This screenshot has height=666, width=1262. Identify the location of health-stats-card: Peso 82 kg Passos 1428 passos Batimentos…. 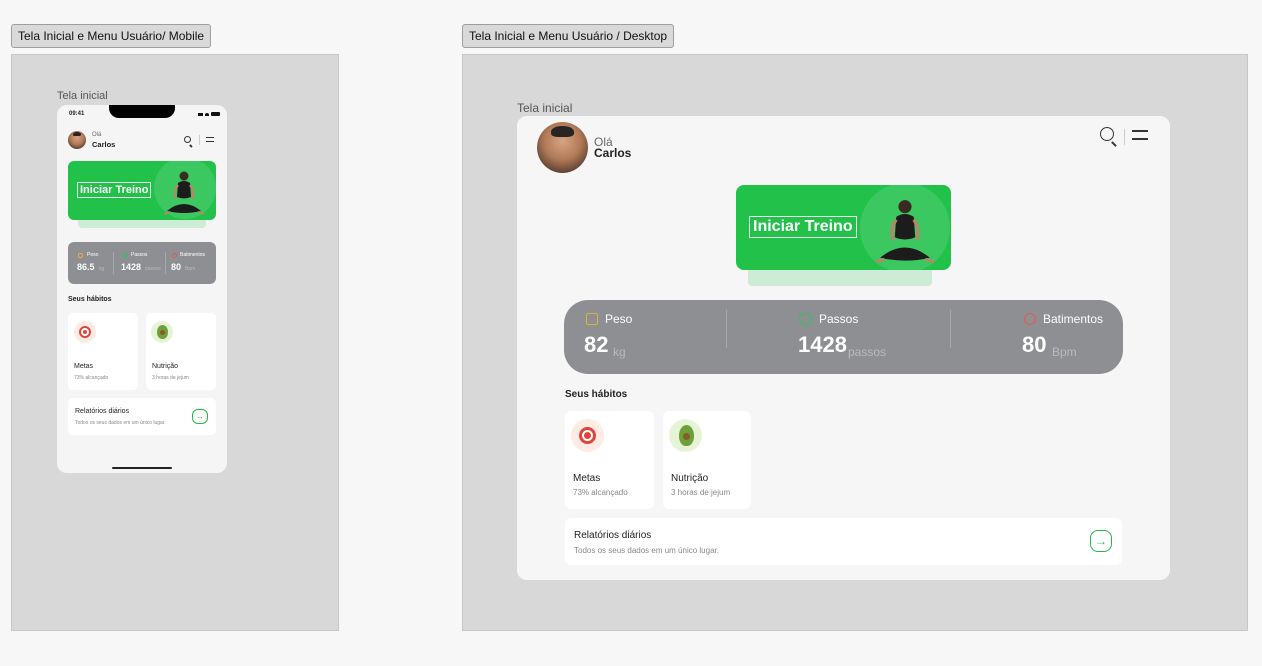
(843, 337).